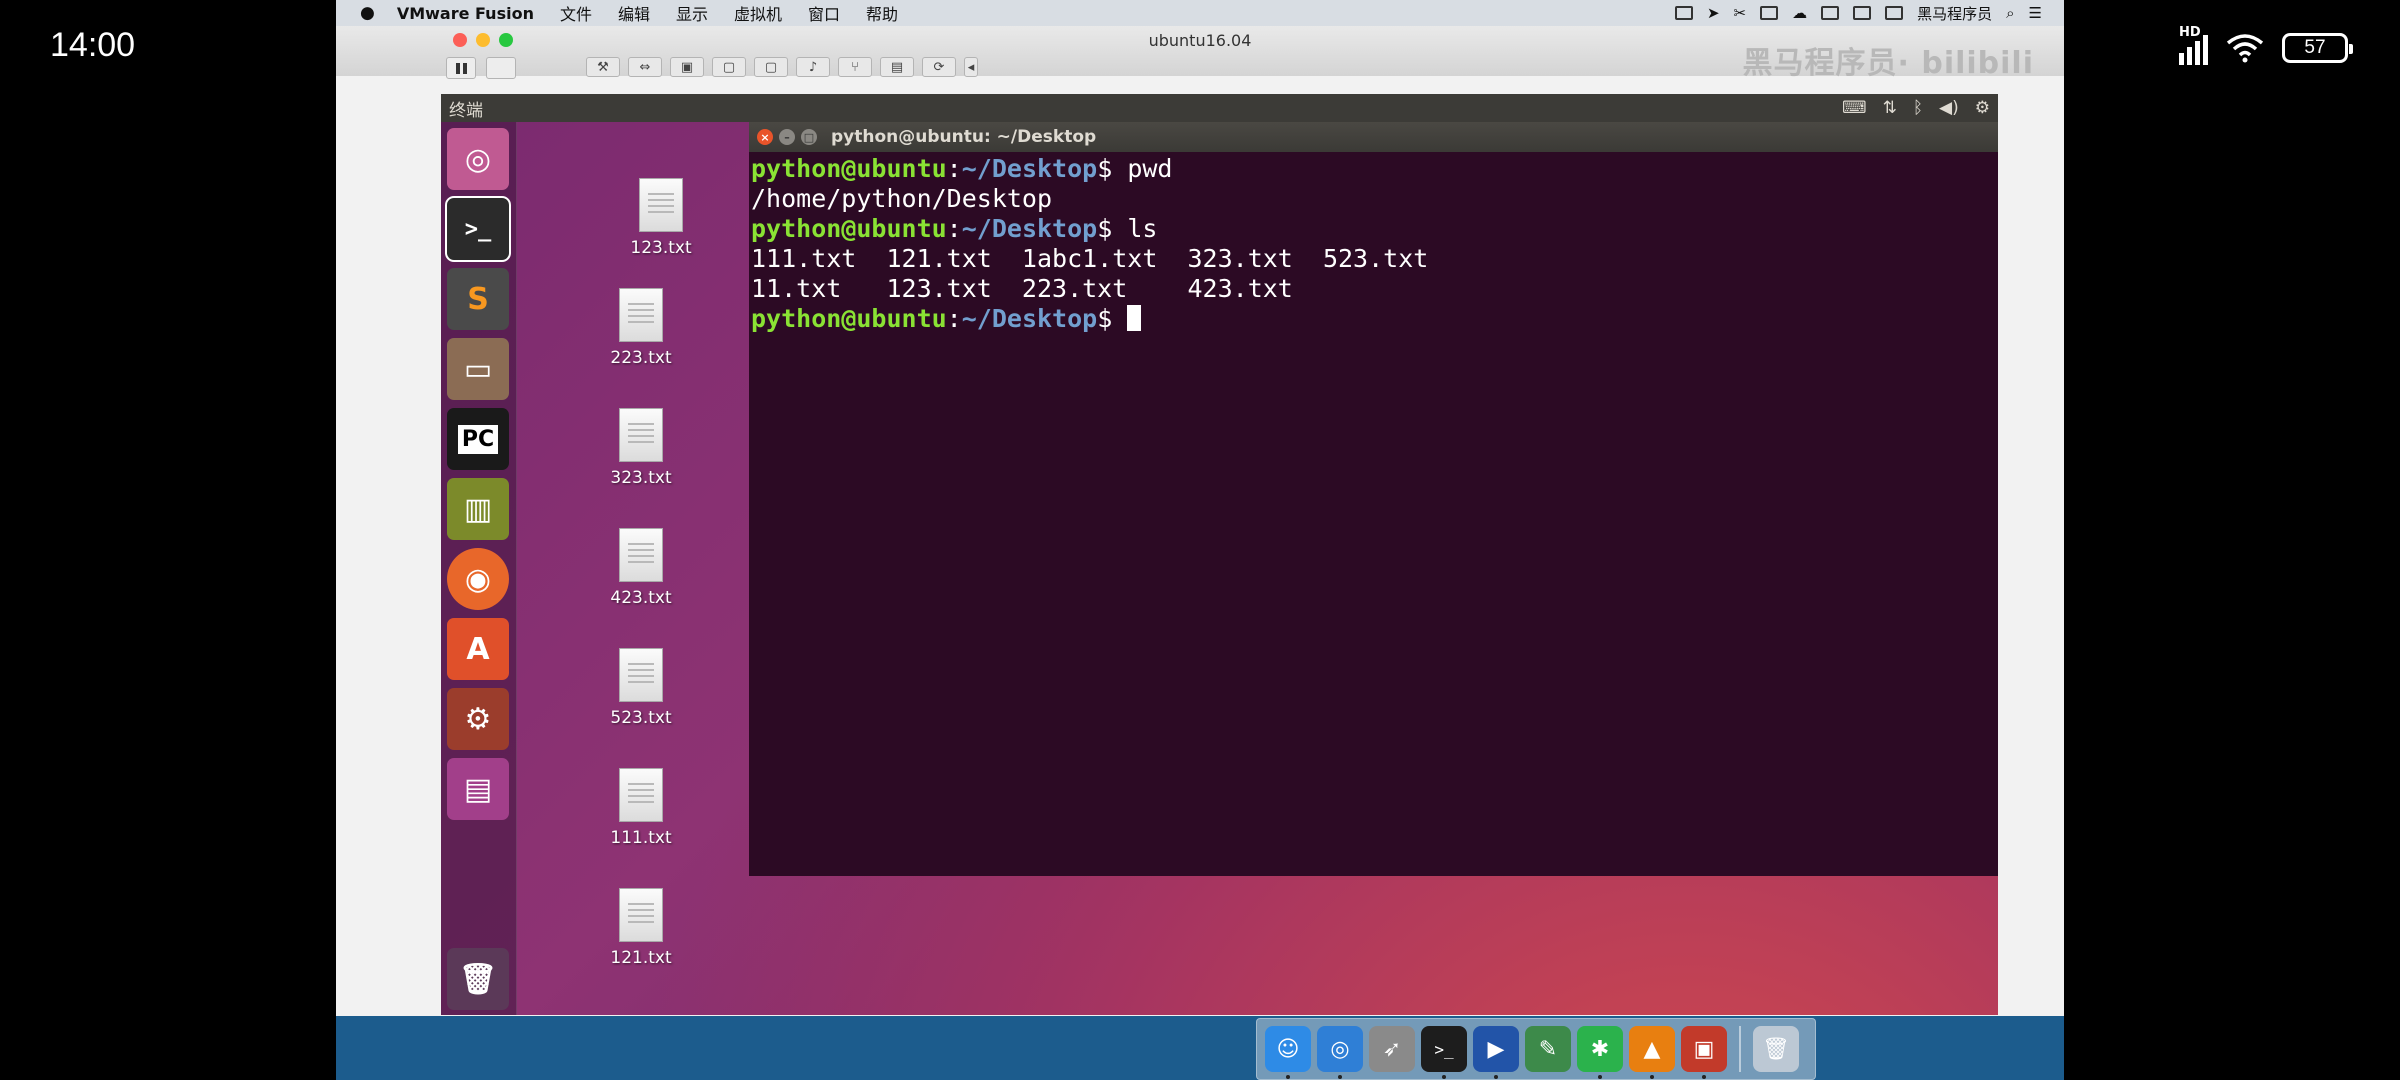  Describe the element at coordinates (2010, 13) in the screenshot. I see `spotlight-search-icon: ⌕` at that location.